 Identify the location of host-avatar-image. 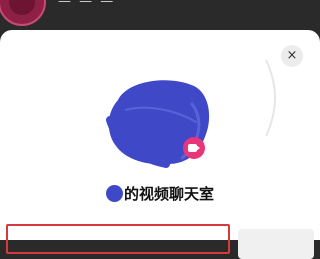
(22, 7).